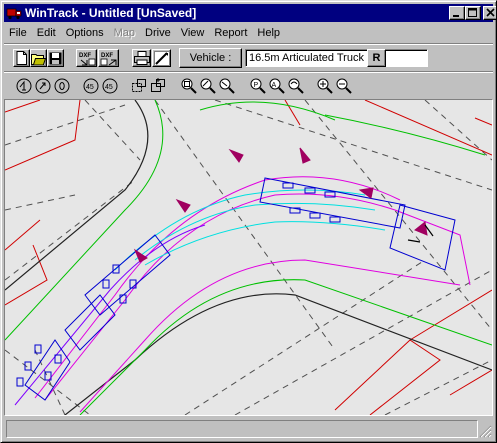 The height and width of the screenshot is (443, 497). I want to click on zoom-all-icon: A, so click(277, 86).